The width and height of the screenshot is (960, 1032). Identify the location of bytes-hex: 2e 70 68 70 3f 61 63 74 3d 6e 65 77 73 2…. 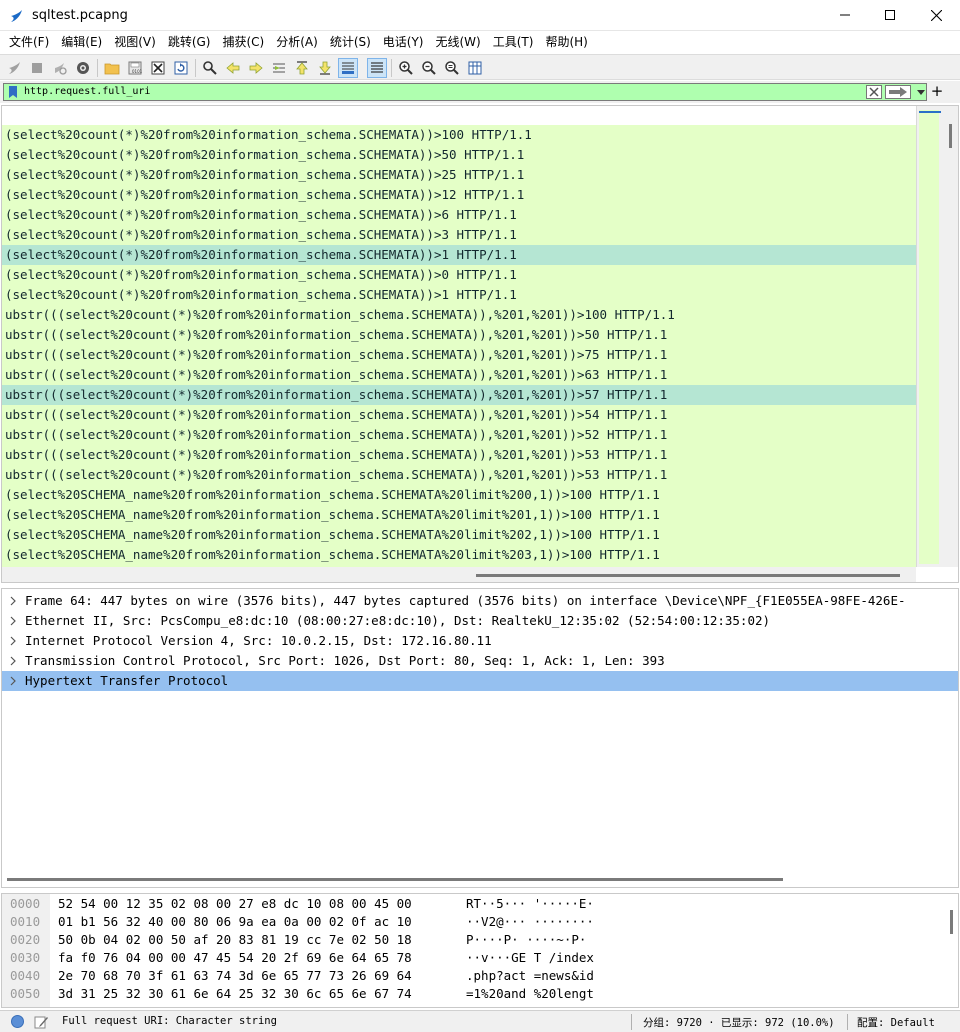
(235, 976).